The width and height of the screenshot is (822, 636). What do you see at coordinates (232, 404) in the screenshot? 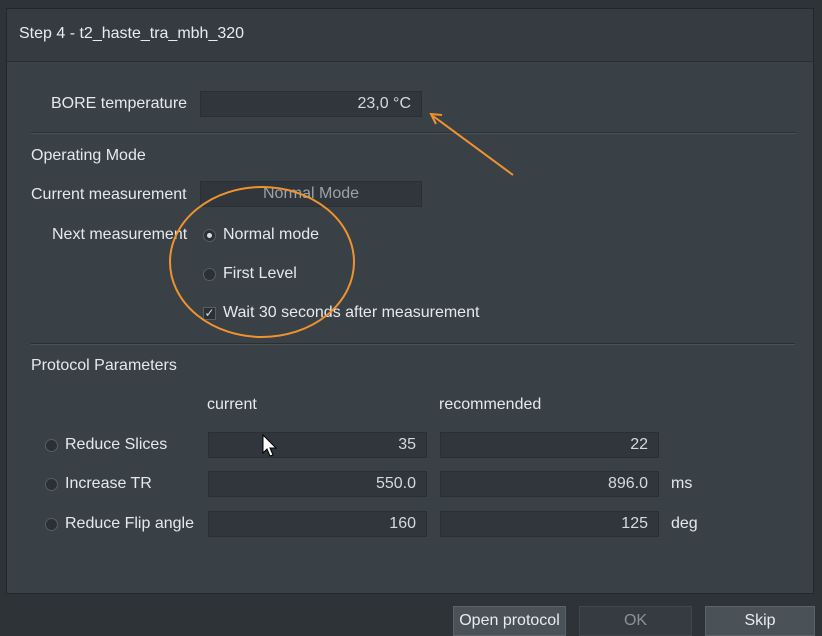
I see `column-current-header: current` at bounding box center [232, 404].